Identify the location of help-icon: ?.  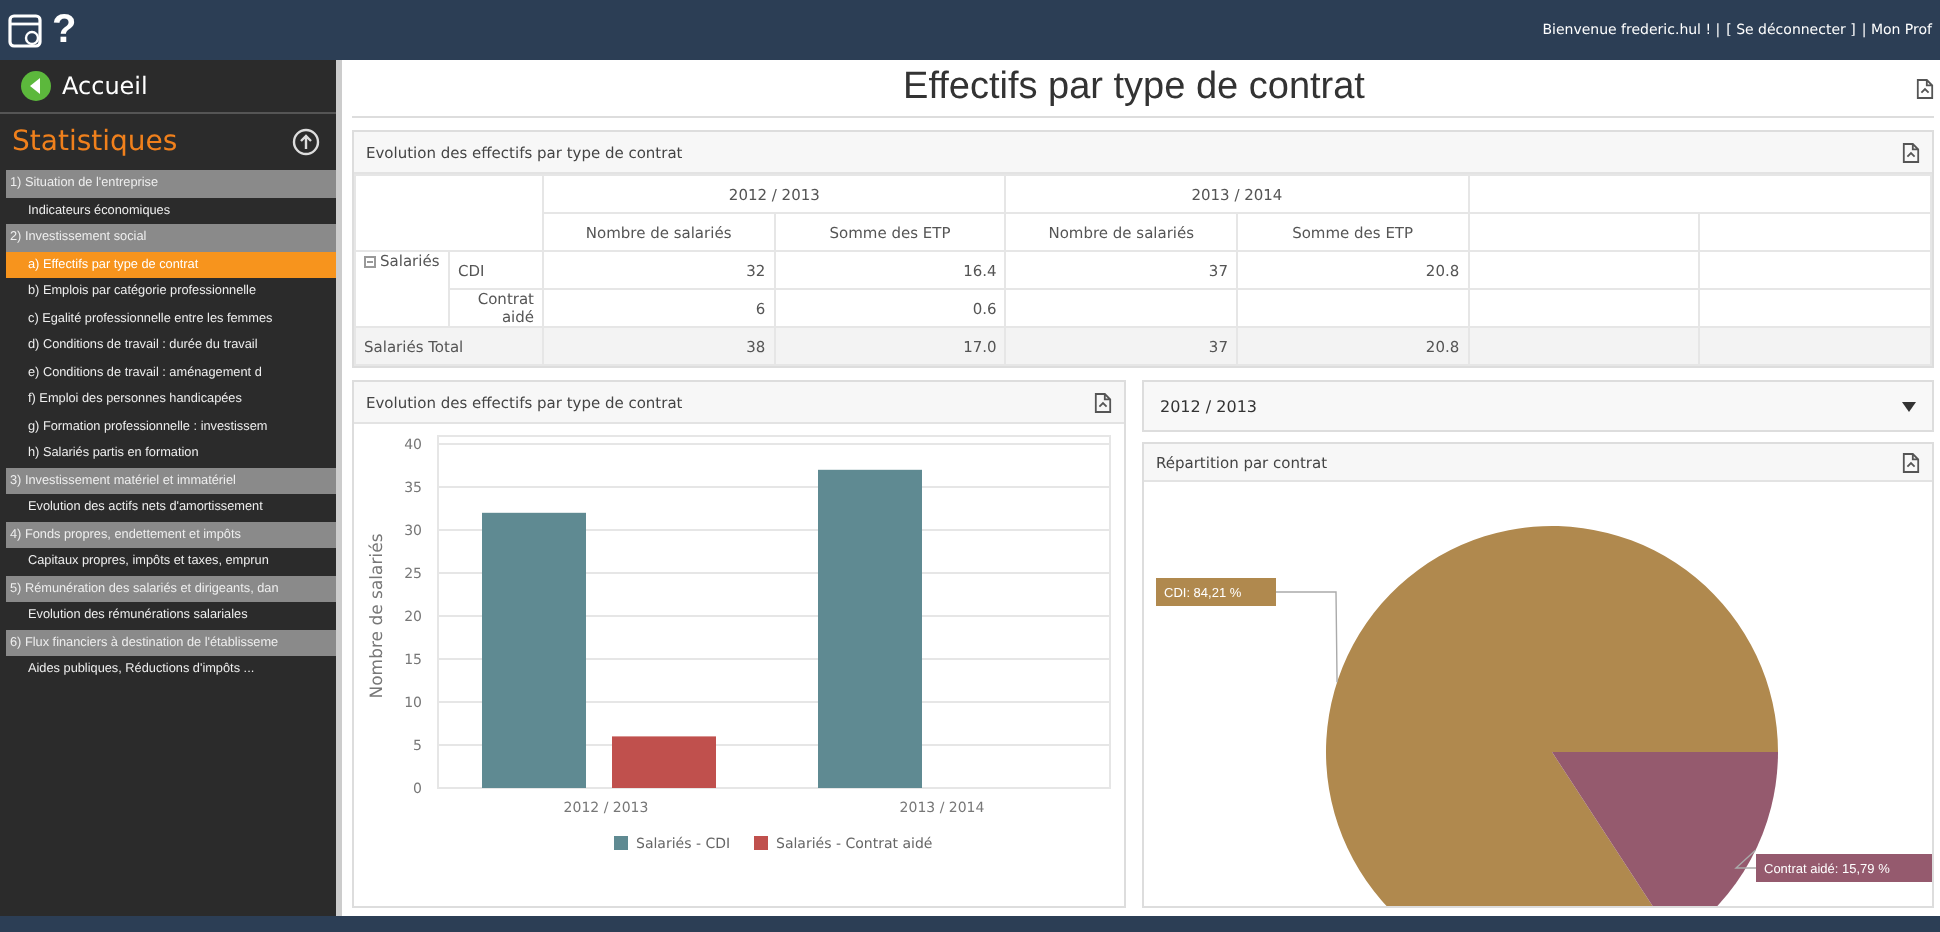
(64, 30).